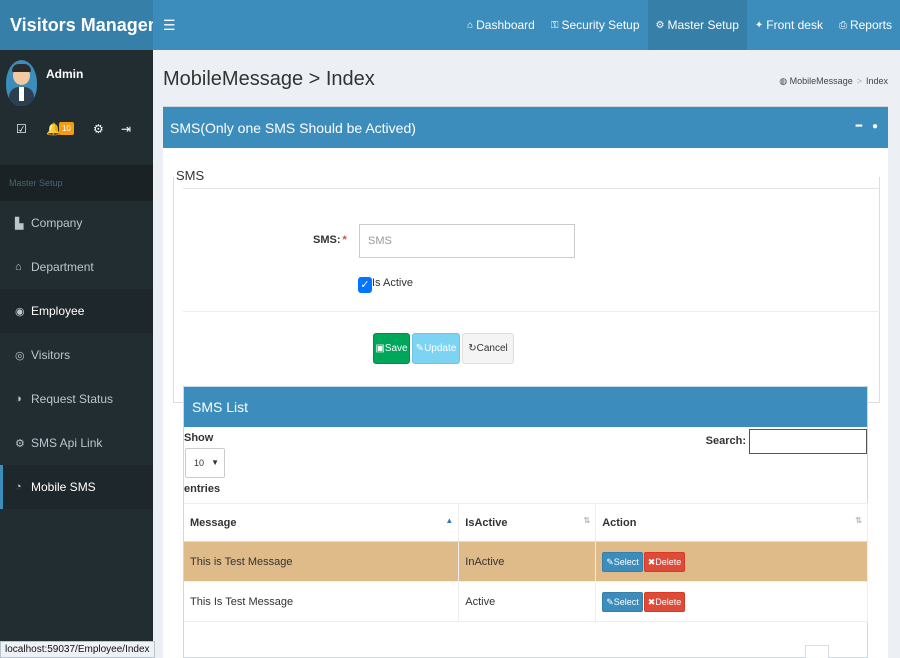 The height and width of the screenshot is (658, 900). What do you see at coordinates (66, 128) in the screenshot?
I see `notification-badge: 10` at bounding box center [66, 128].